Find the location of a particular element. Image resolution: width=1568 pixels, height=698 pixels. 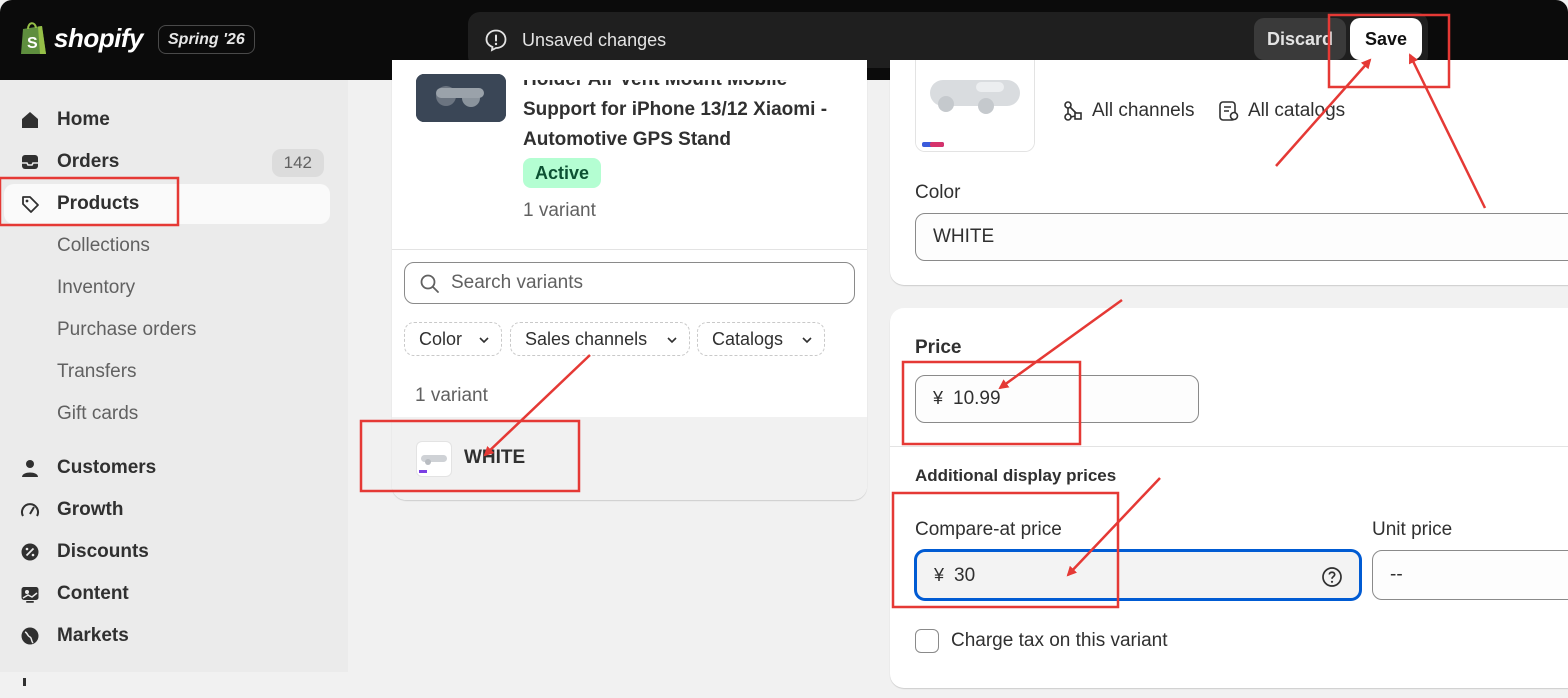

save-button: Save is located at coordinates (1386, 39).